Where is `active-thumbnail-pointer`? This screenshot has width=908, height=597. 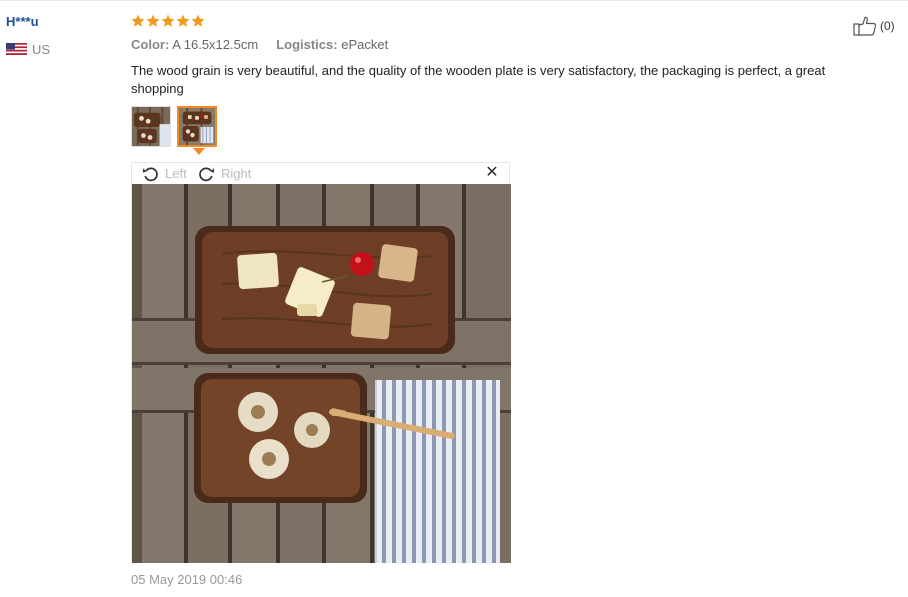 active-thumbnail-pointer is located at coordinates (199, 151).